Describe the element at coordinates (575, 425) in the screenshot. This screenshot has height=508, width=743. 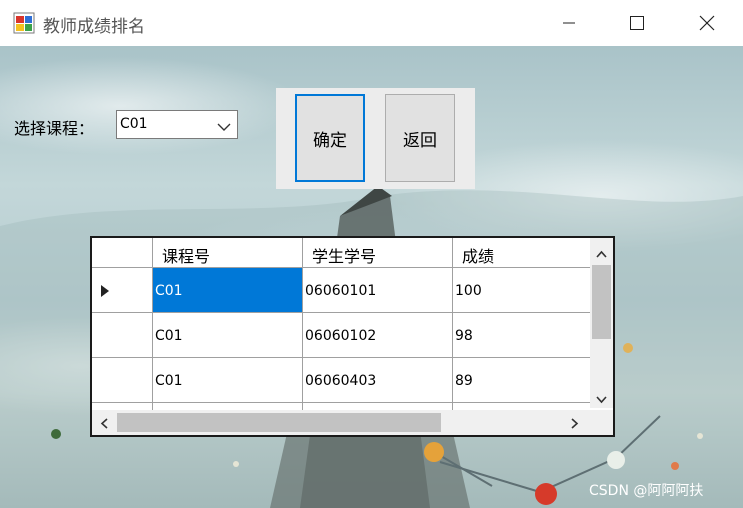
I see `scroll-right-icon` at that location.